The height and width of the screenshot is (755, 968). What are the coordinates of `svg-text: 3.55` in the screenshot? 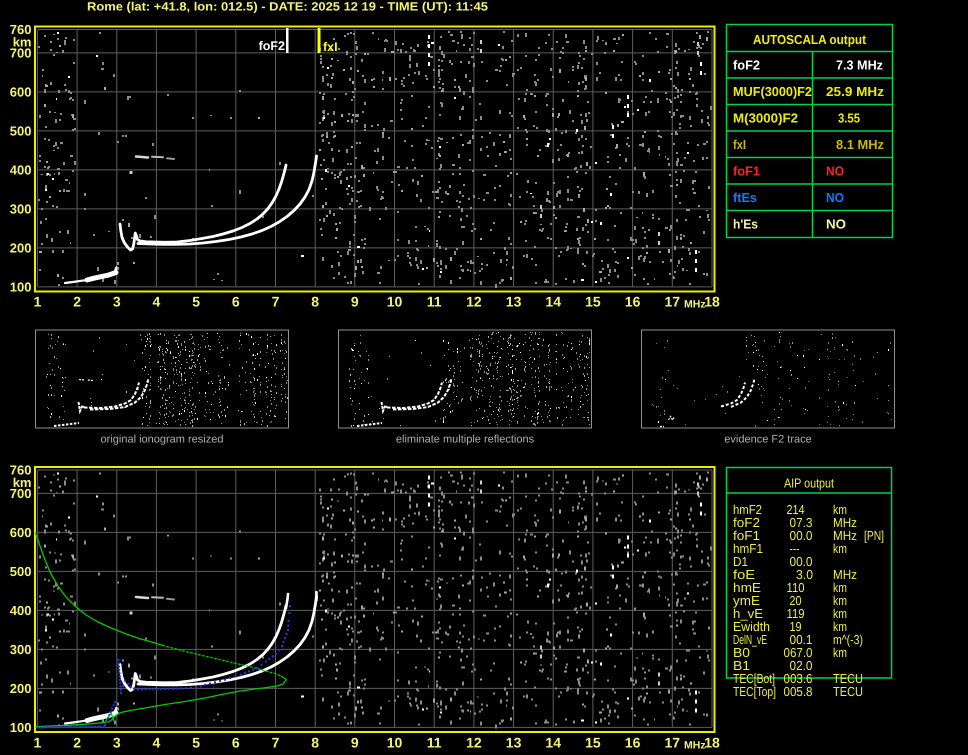 It's located at (849, 118).